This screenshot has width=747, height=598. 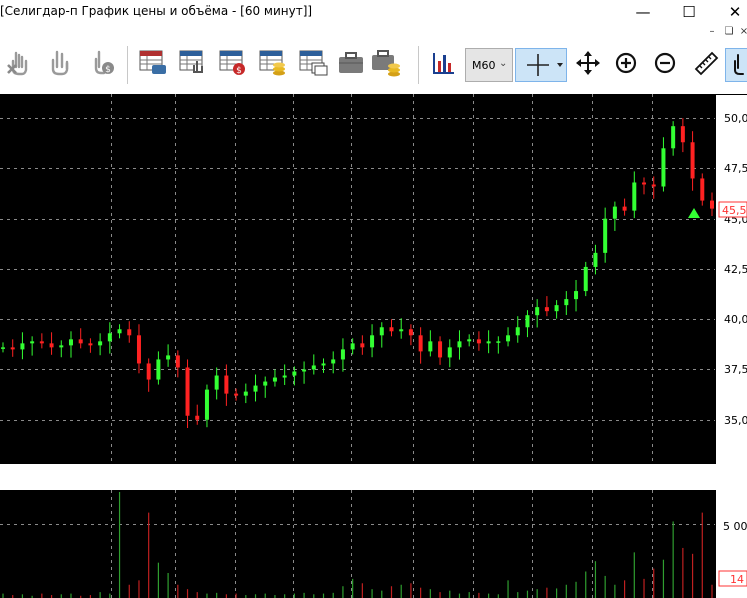 I want to click on timeframe-select: M60 ⌄, so click(x=489, y=65).